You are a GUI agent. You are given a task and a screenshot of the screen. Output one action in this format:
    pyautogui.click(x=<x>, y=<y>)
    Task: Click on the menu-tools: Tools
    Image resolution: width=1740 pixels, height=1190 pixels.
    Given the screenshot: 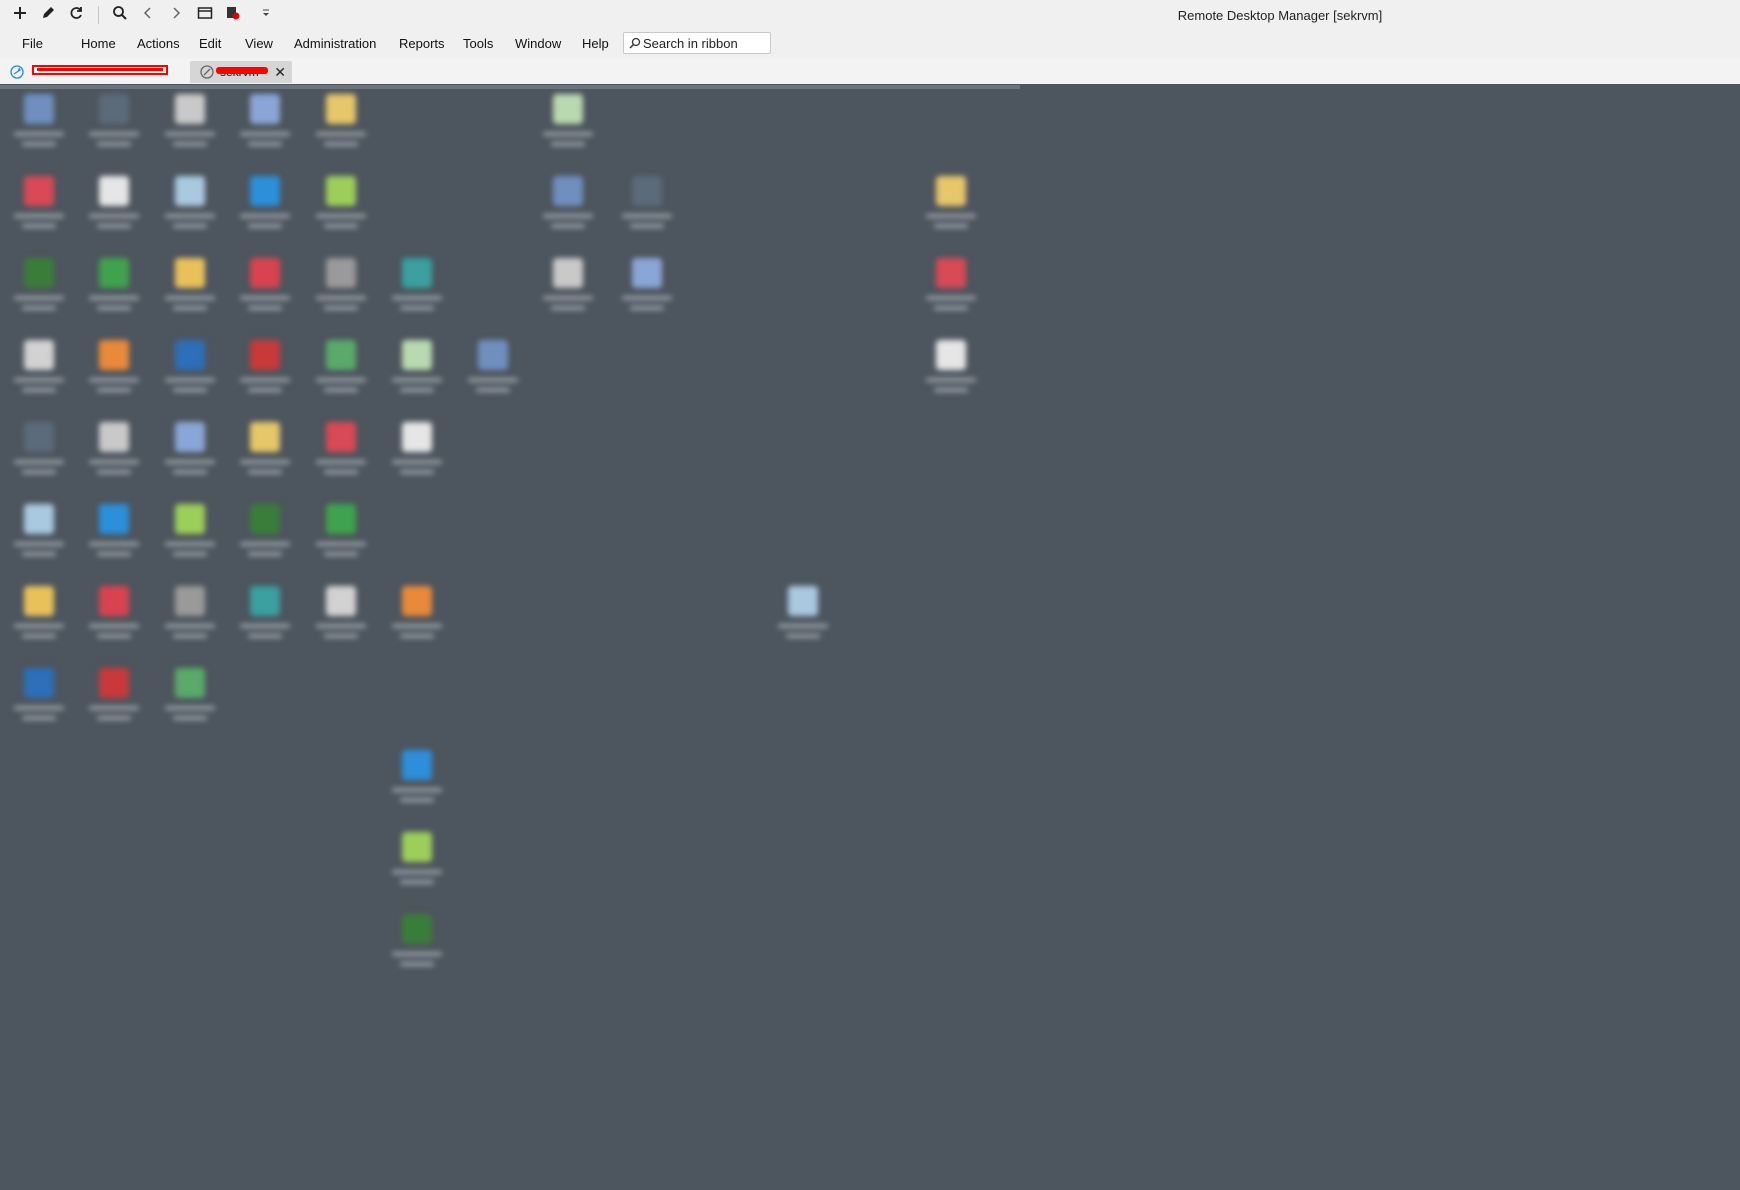 What is the action you would take?
    pyautogui.click(x=478, y=43)
    